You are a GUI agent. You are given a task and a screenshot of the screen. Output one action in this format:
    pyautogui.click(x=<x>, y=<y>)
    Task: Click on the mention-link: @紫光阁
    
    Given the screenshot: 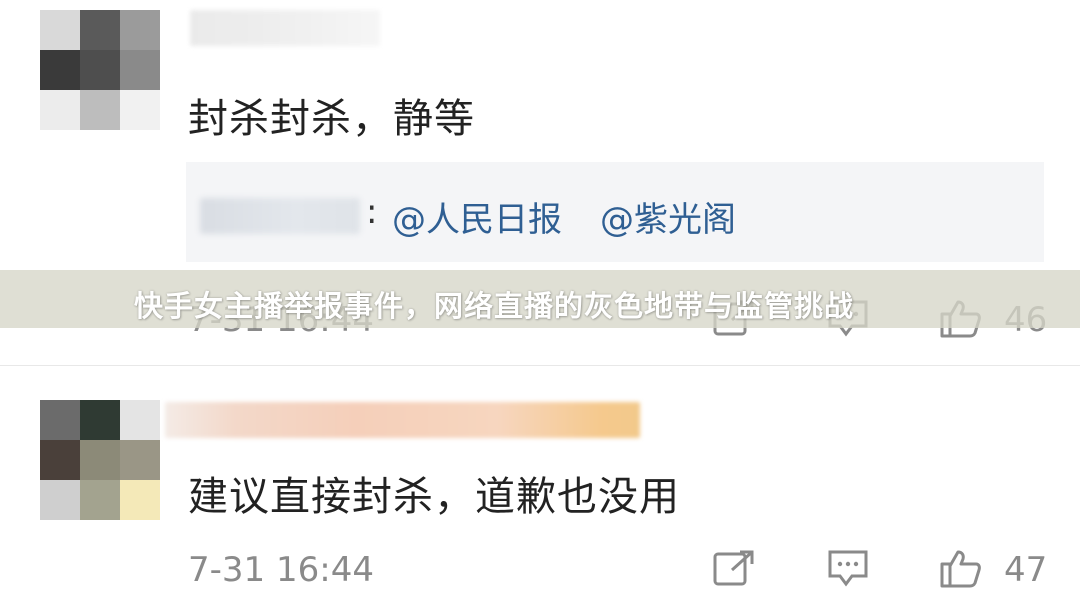 What is the action you would take?
    pyautogui.click(x=668, y=216)
    